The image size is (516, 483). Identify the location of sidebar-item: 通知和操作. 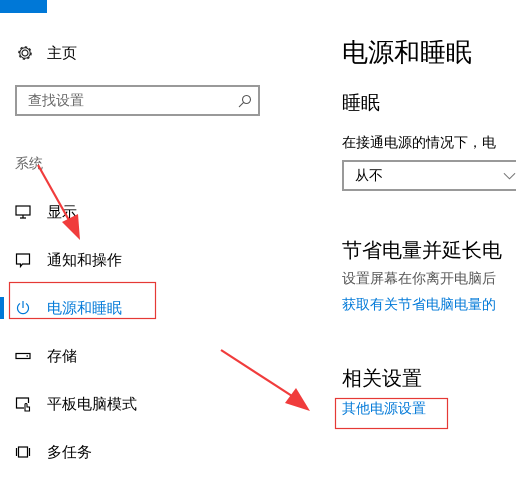
(64, 260).